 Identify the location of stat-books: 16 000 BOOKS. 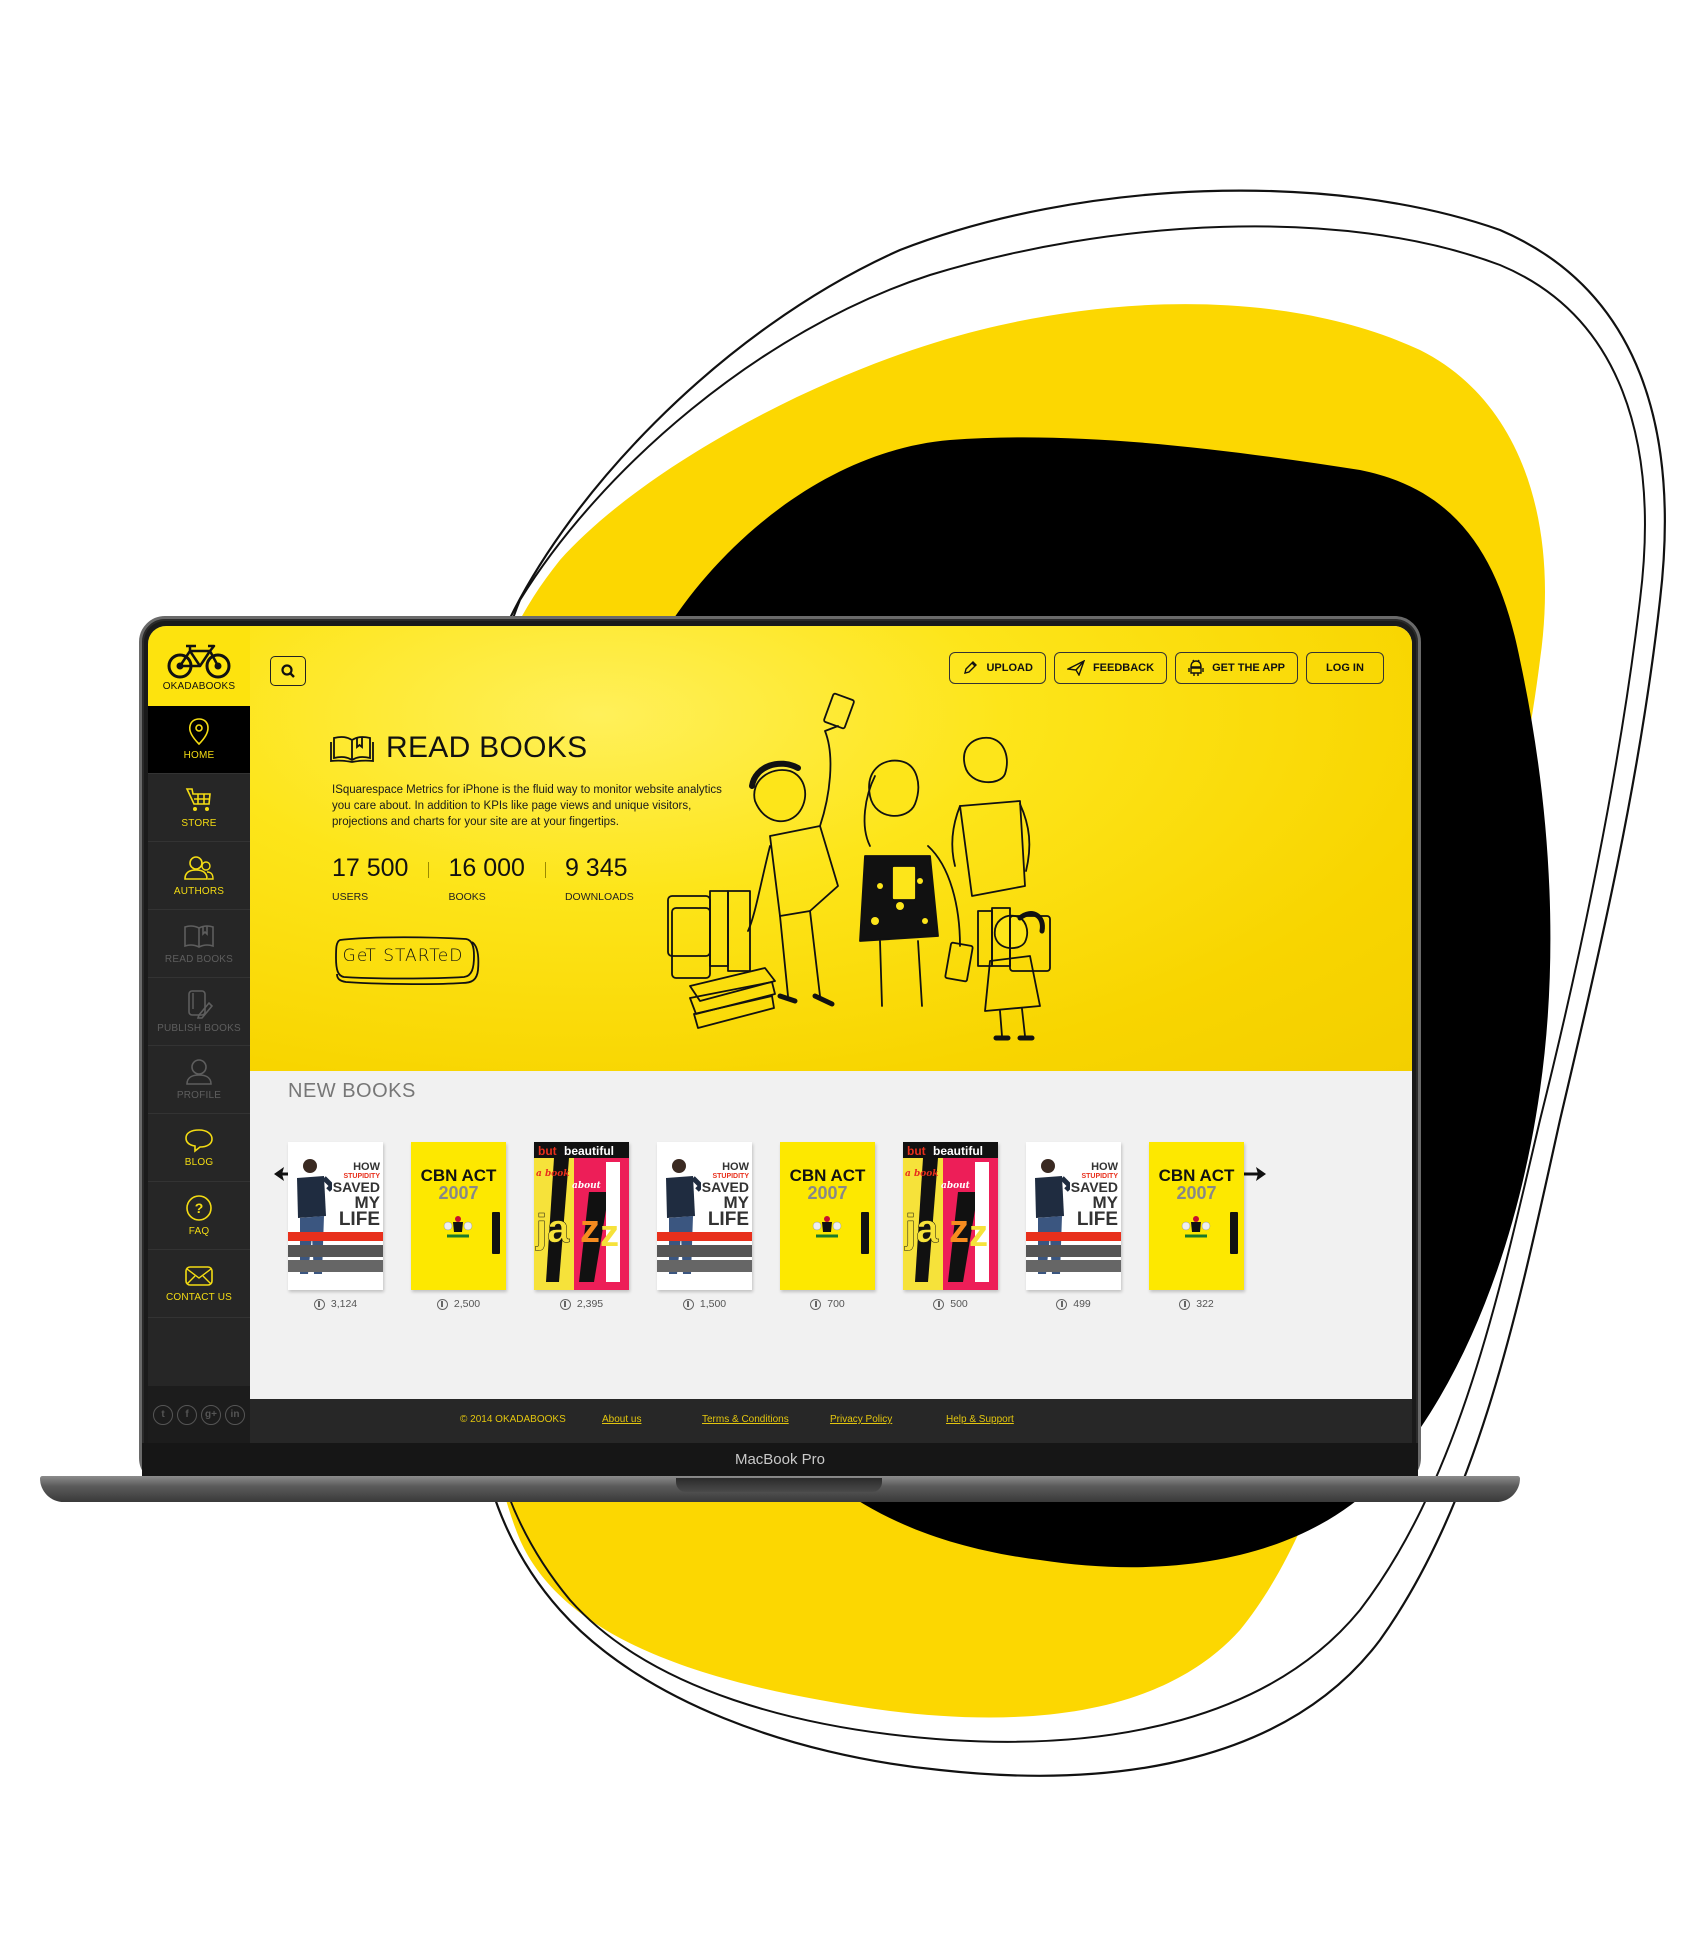
(476, 878).